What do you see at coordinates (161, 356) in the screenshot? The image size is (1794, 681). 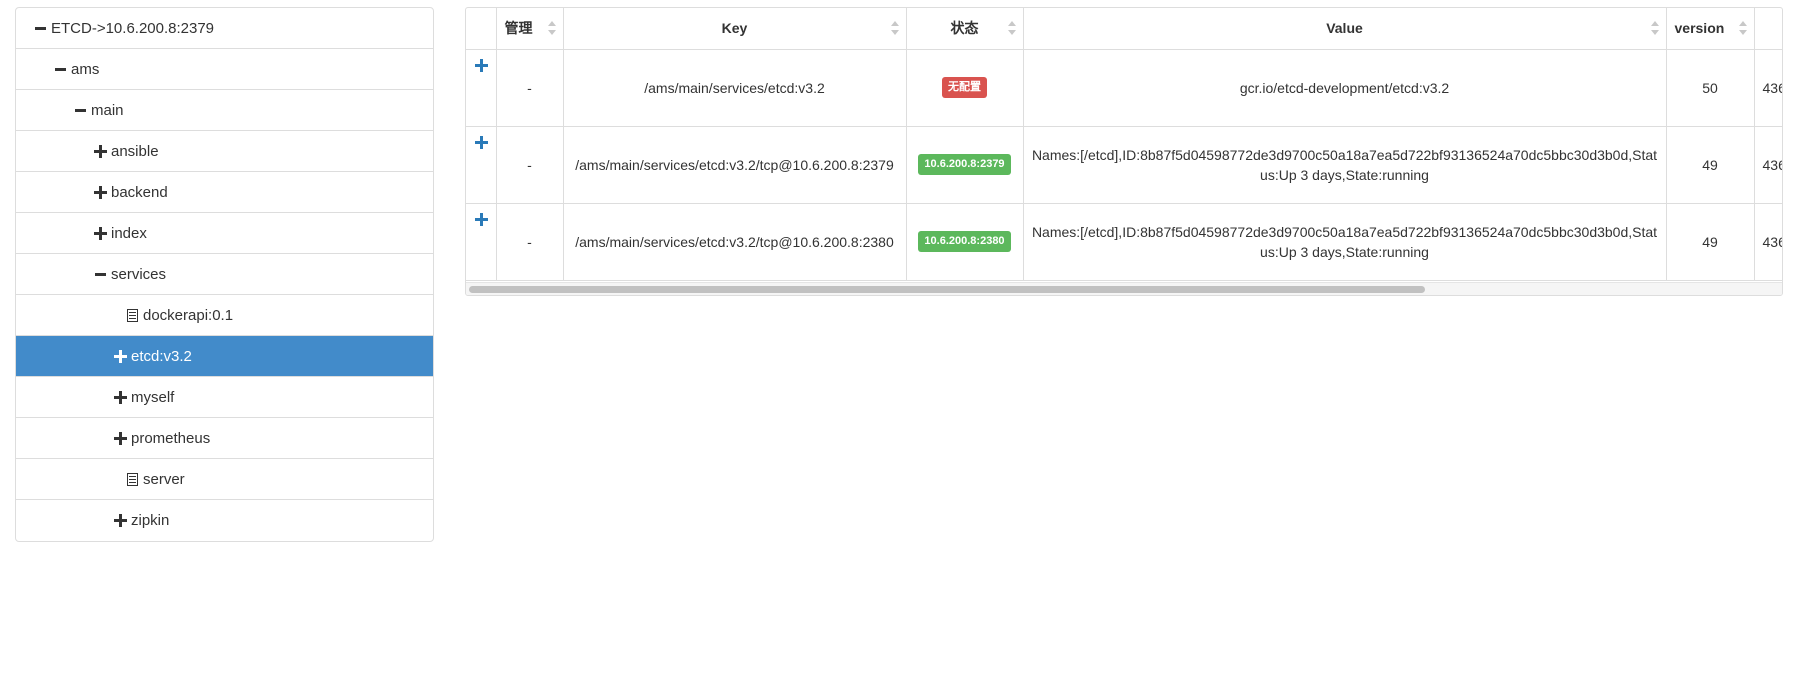 I see `tree-node-label: etcd:v3.2` at bounding box center [161, 356].